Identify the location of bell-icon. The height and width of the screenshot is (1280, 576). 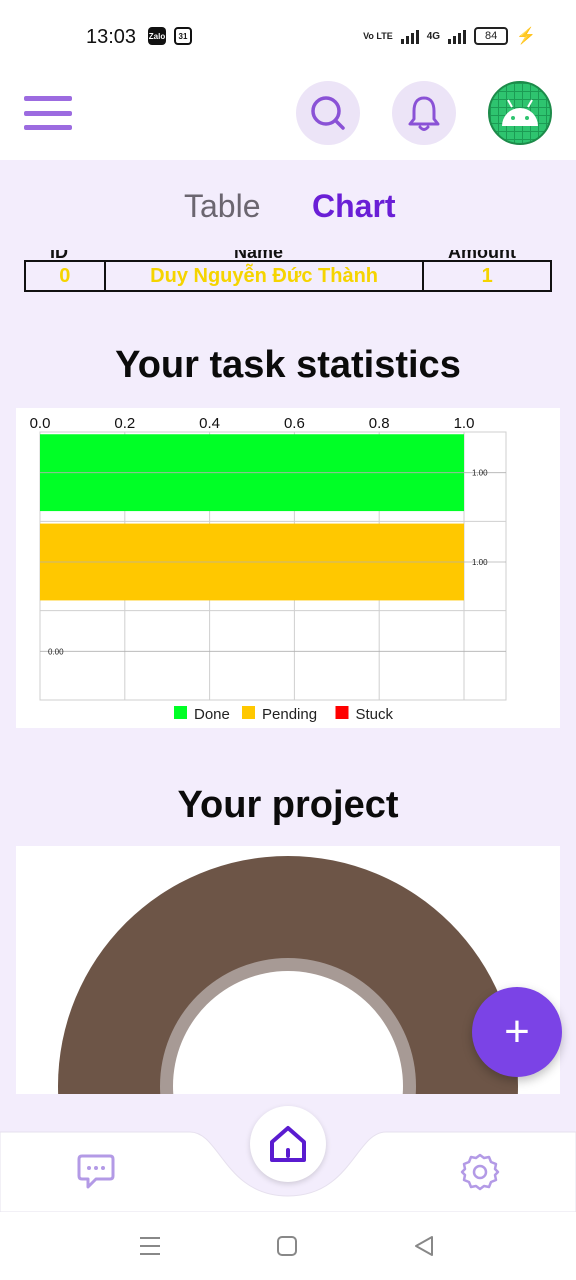
(424, 113).